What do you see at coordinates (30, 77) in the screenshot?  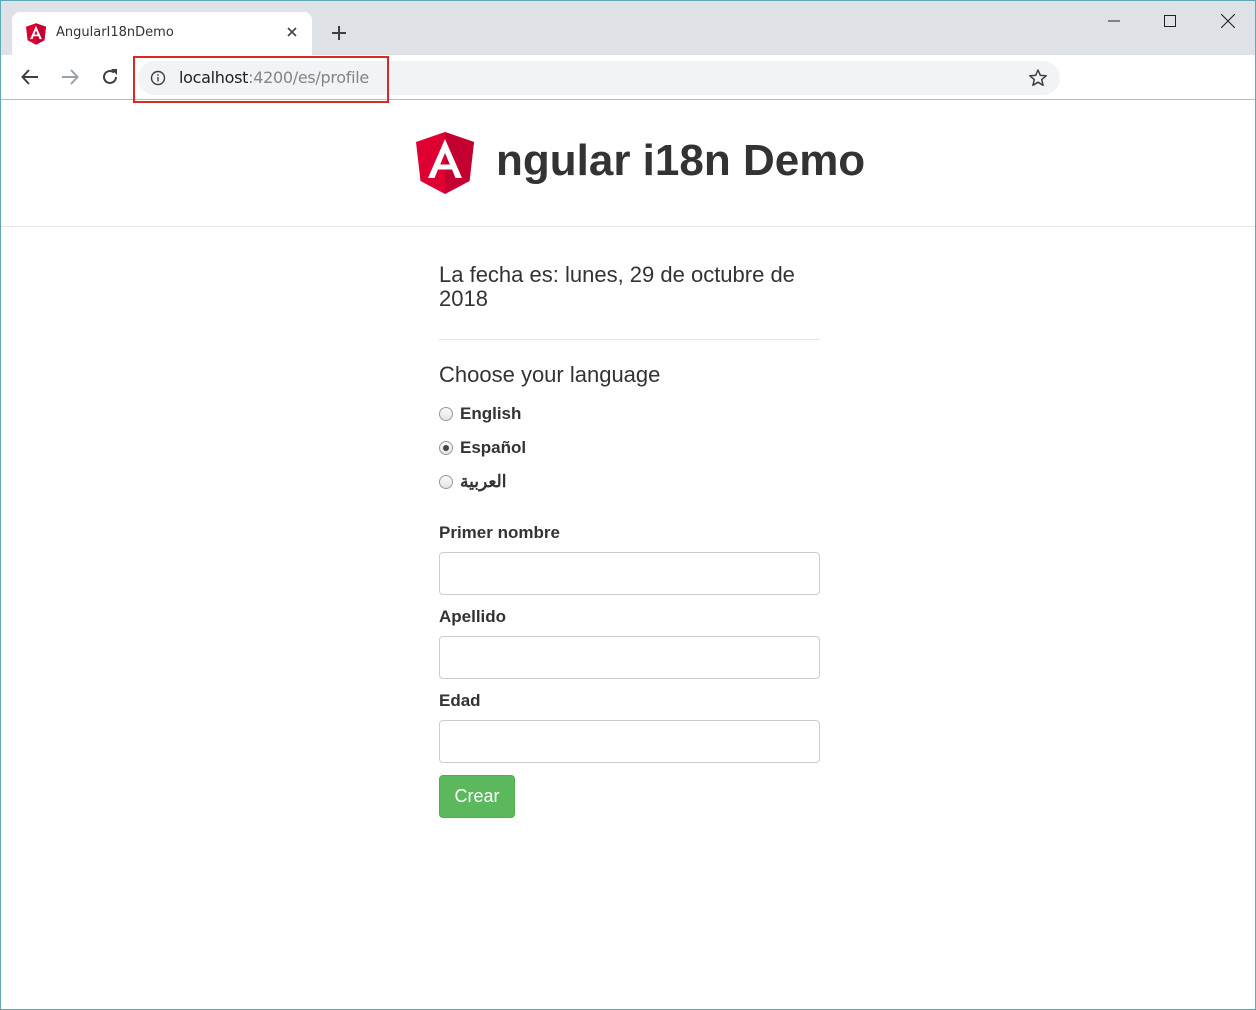 I see `back-arrow-icon` at bounding box center [30, 77].